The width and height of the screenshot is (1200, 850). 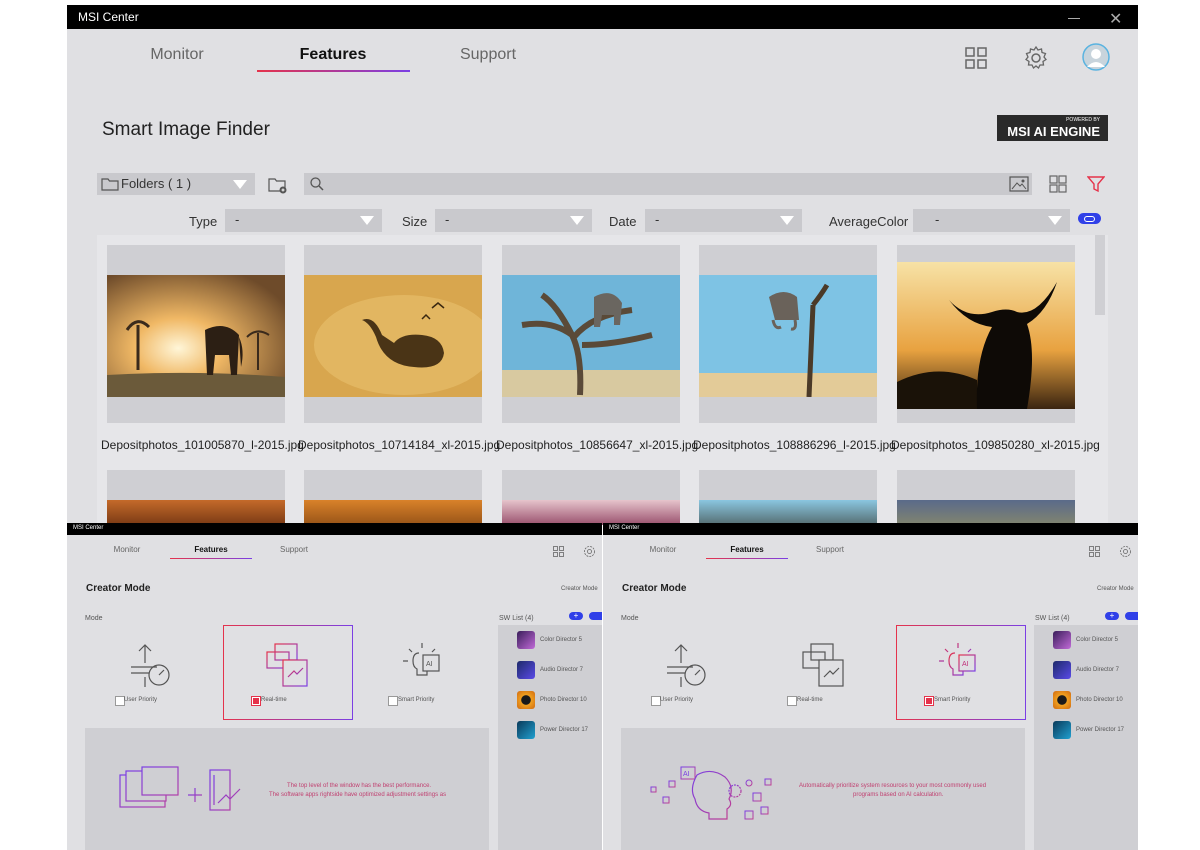 I want to click on user-priority-label: User Priority, so click(x=141, y=700).